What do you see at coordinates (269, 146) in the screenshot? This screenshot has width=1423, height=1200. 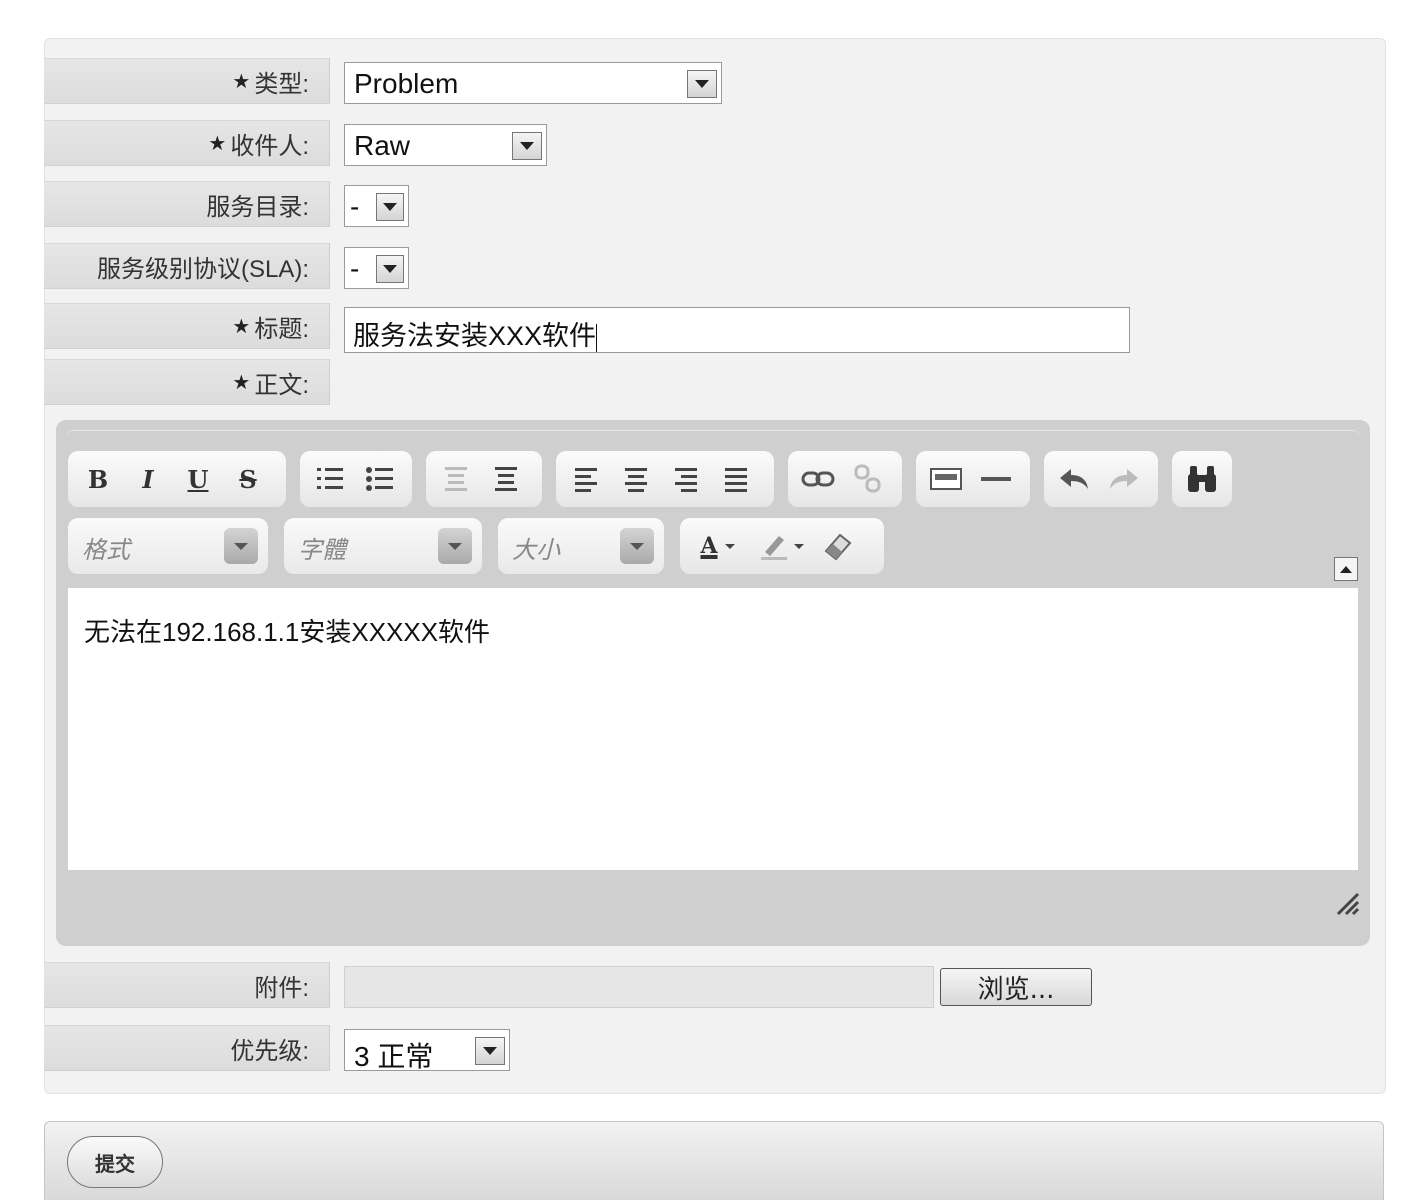 I see `recipient-label-text: 收件人:` at bounding box center [269, 146].